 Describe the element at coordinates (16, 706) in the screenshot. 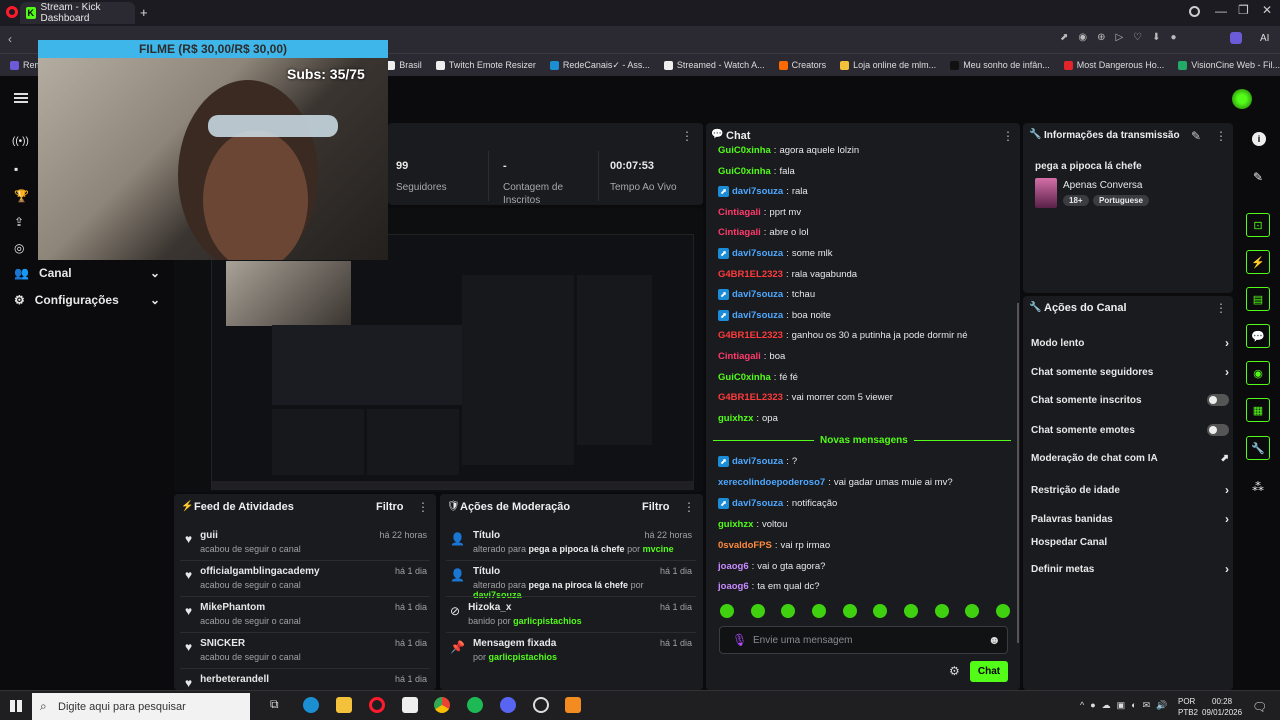

I see `windows-start-icon` at that location.